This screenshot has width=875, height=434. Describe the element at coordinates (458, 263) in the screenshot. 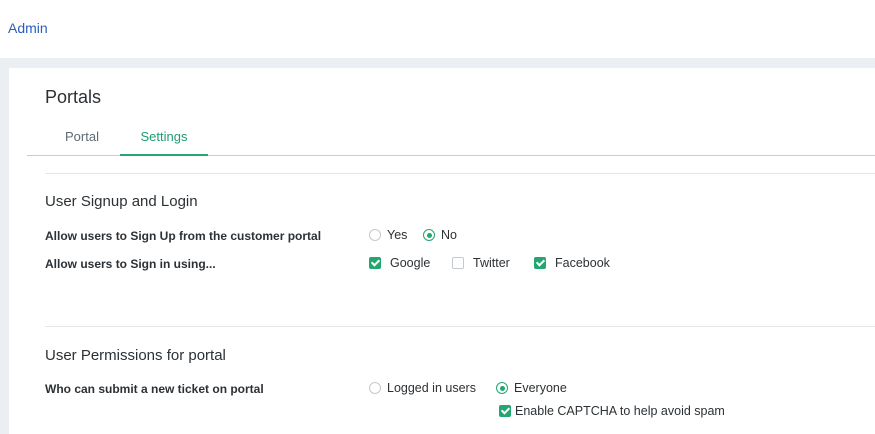

I see `twitter-check-icon` at that location.